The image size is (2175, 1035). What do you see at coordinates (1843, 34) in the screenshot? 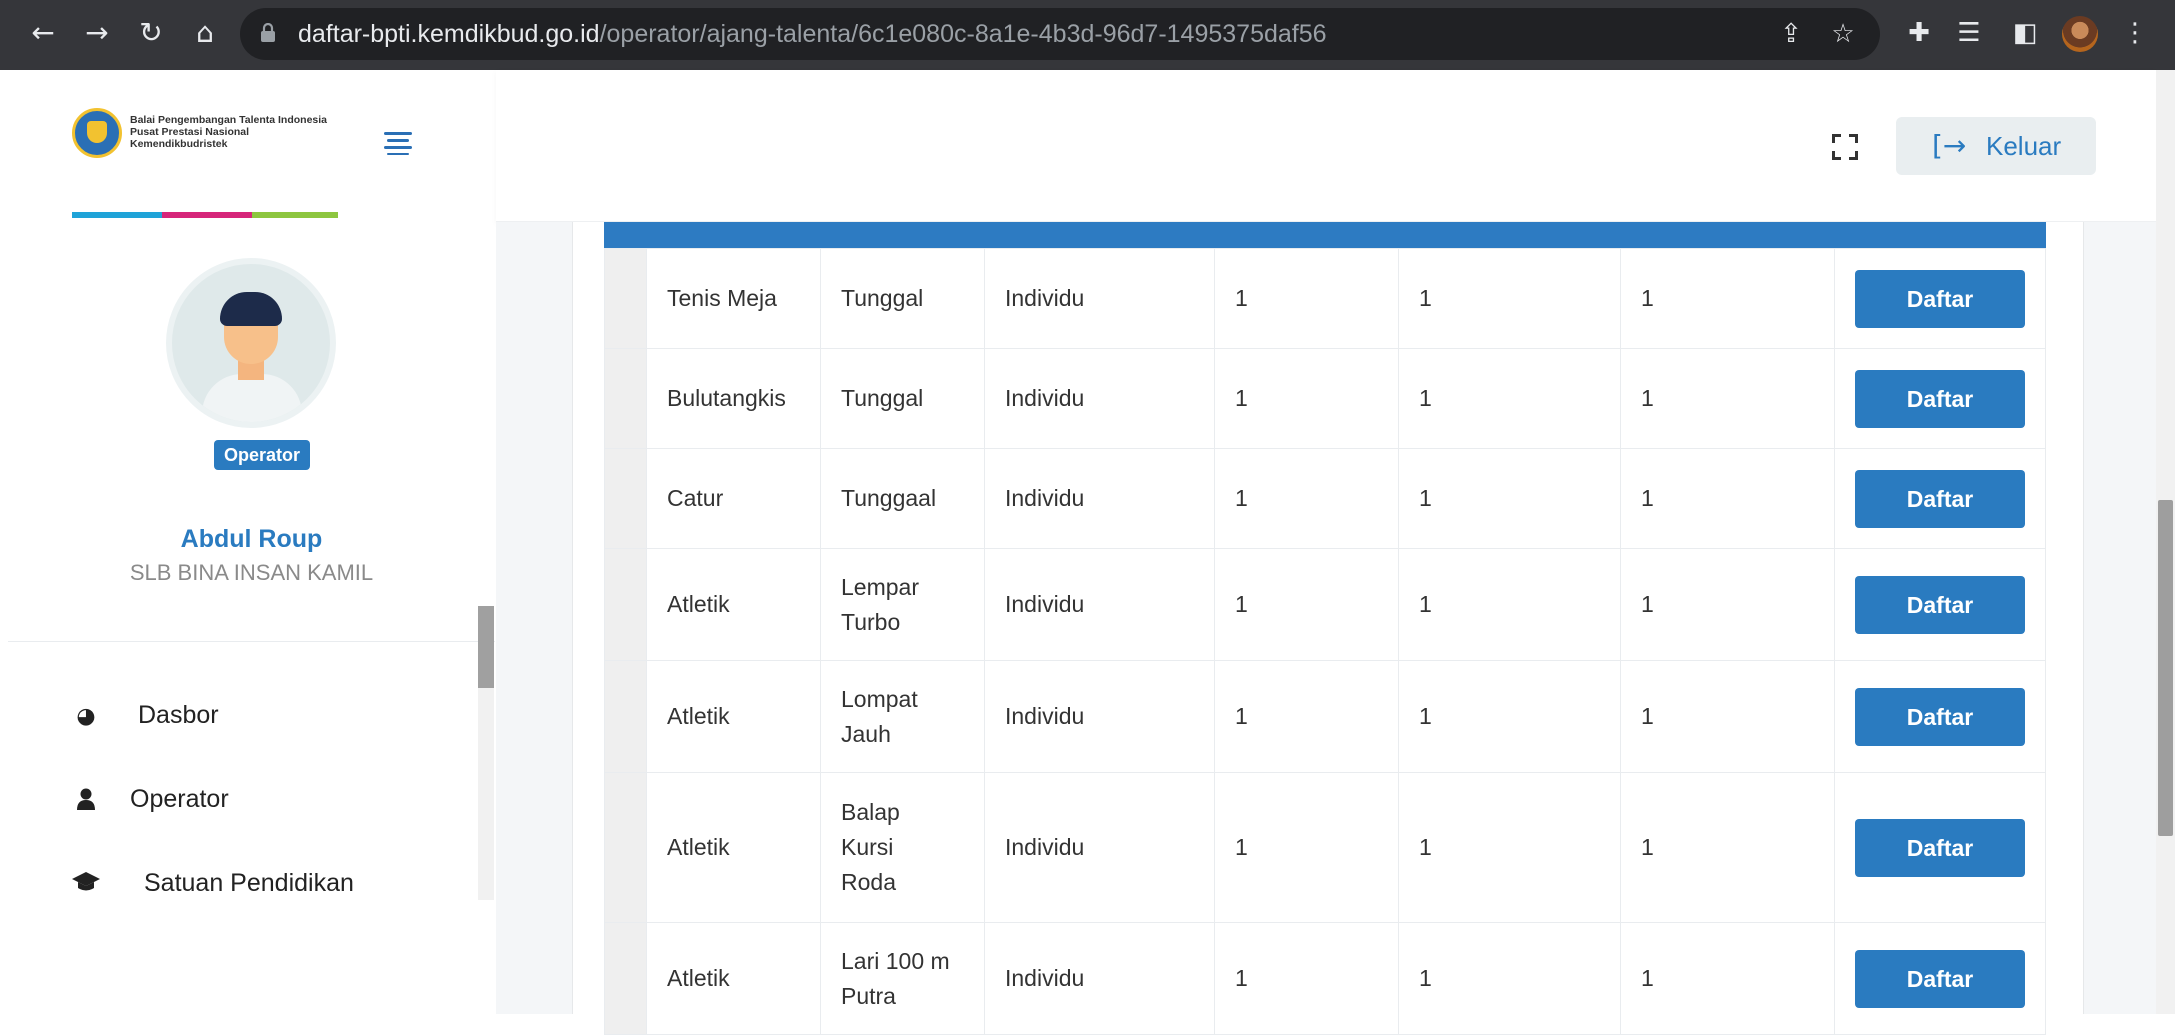
I see `bookmark-star-icon: ☆` at bounding box center [1843, 34].